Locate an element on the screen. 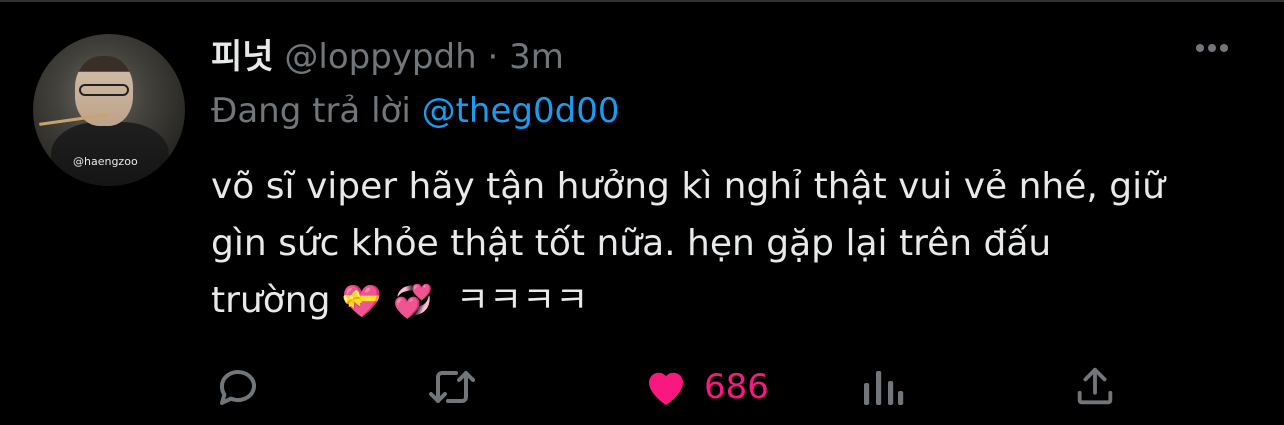 The image size is (1284, 425). retweet-icon is located at coordinates (452, 387).